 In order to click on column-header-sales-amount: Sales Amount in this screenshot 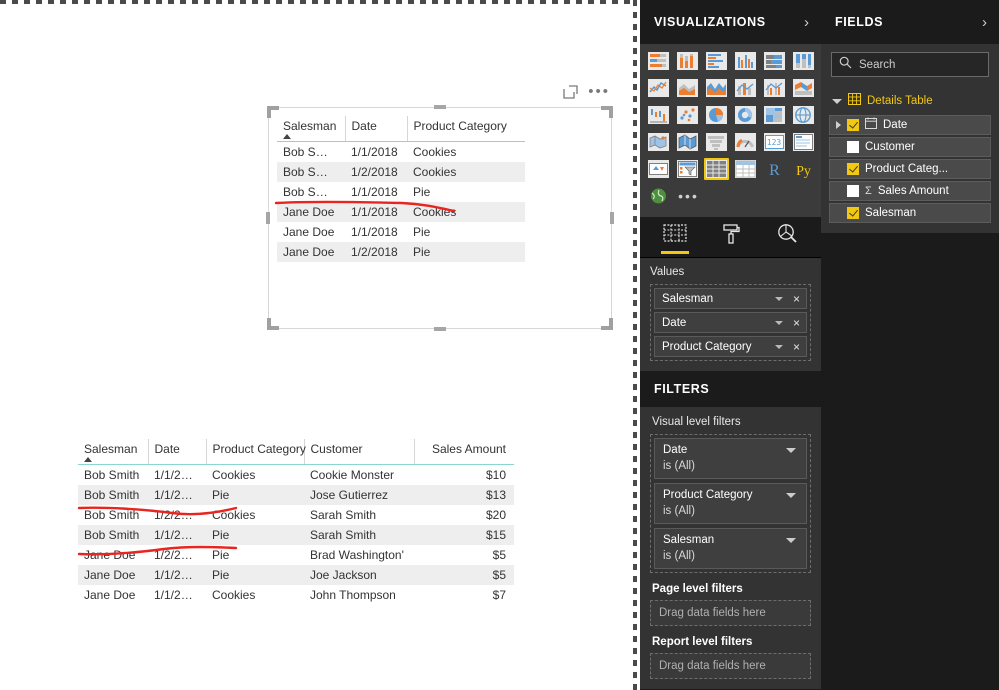, I will do `click(464, 452)`.